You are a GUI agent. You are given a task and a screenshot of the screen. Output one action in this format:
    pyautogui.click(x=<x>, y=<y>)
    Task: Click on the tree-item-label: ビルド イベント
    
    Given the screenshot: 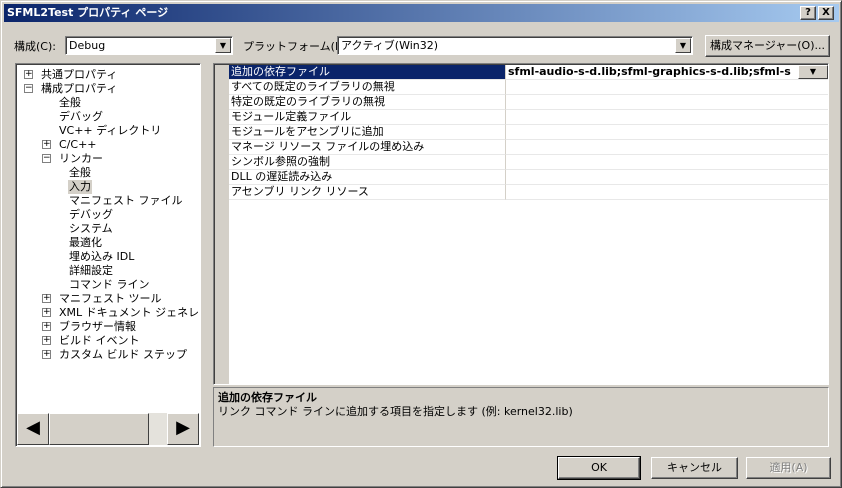 What is the action you would take?
    pyautogui.click(x=99, y=340)
    